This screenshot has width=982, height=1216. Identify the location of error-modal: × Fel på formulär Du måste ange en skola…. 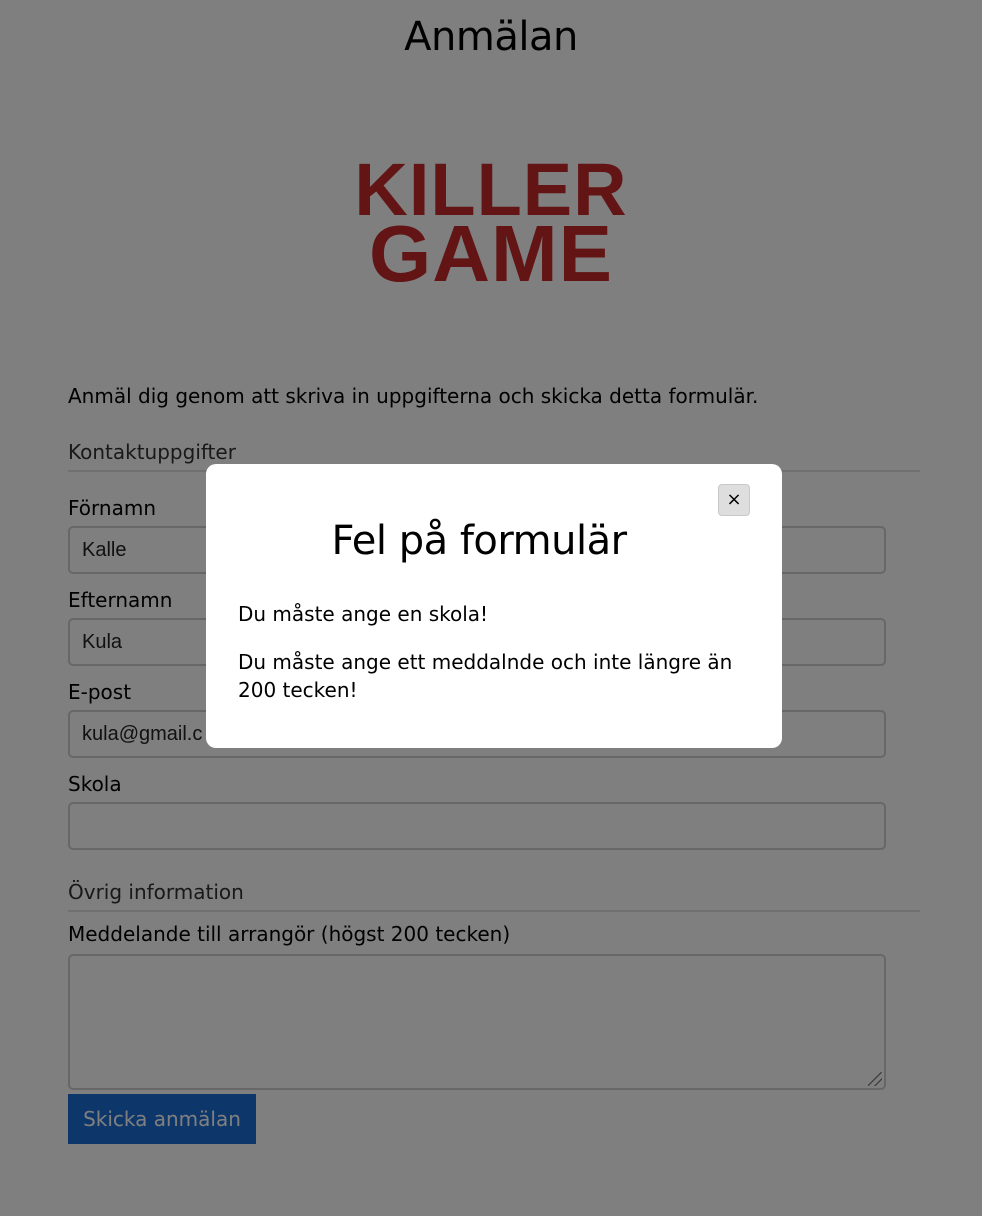
(494, 606).